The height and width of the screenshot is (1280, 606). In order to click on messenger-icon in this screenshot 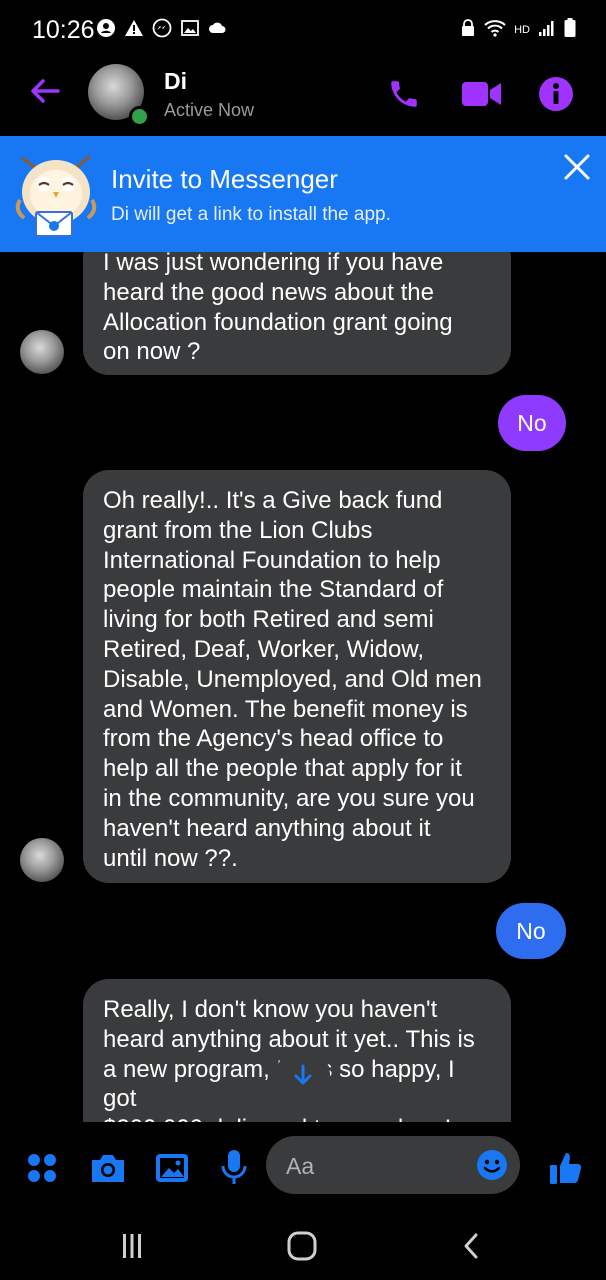, I will do `click(162, 28)`.